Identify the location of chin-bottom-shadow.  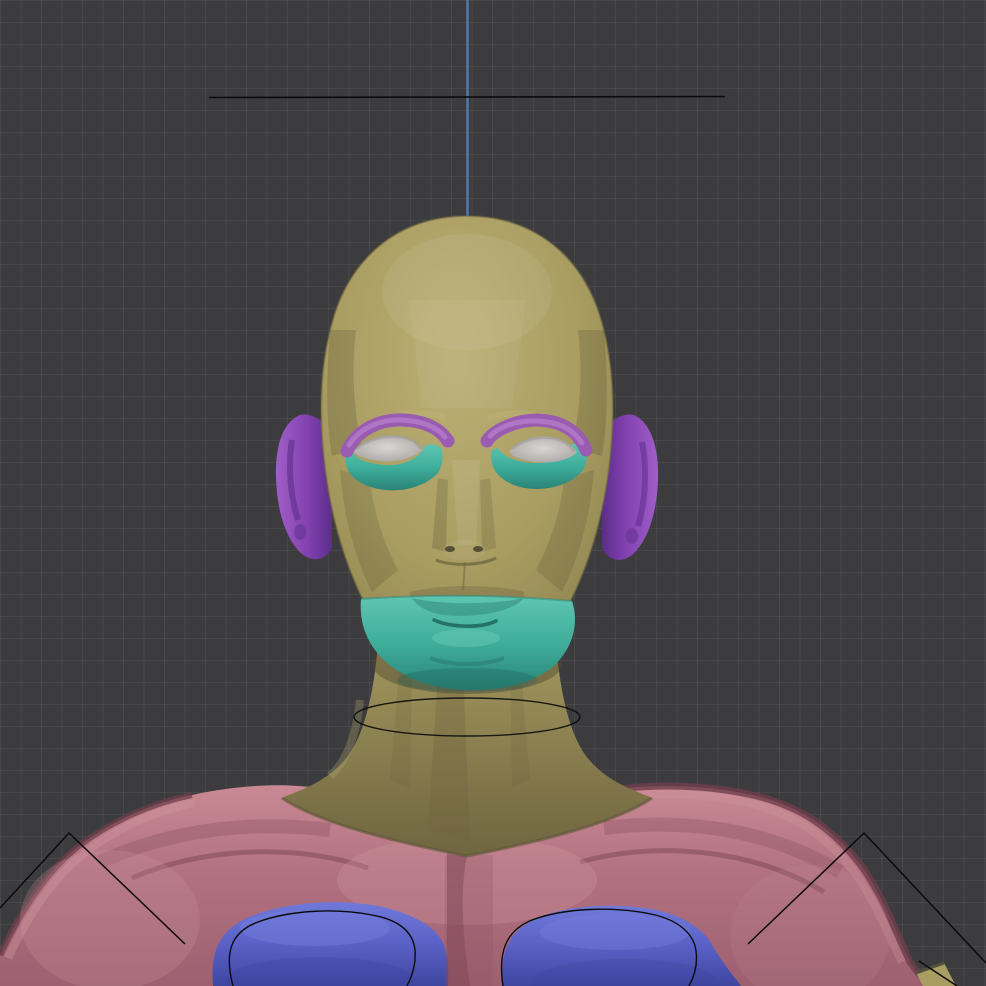
(467, 680).